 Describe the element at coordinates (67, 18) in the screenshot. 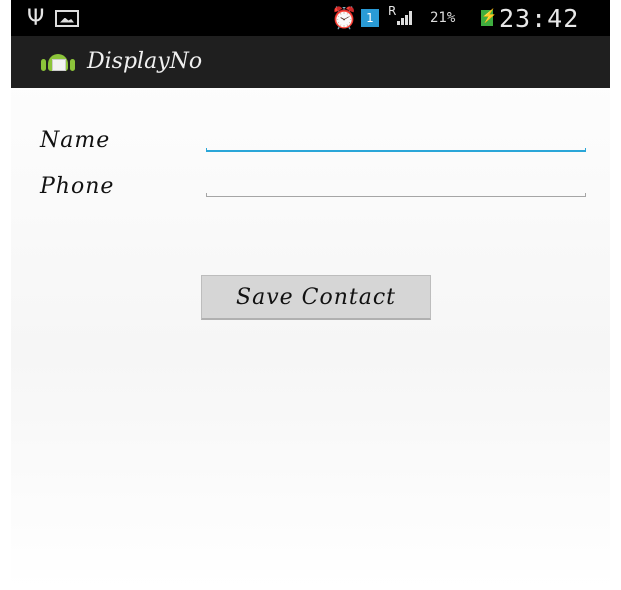

I see `gallery-icon` at that location.